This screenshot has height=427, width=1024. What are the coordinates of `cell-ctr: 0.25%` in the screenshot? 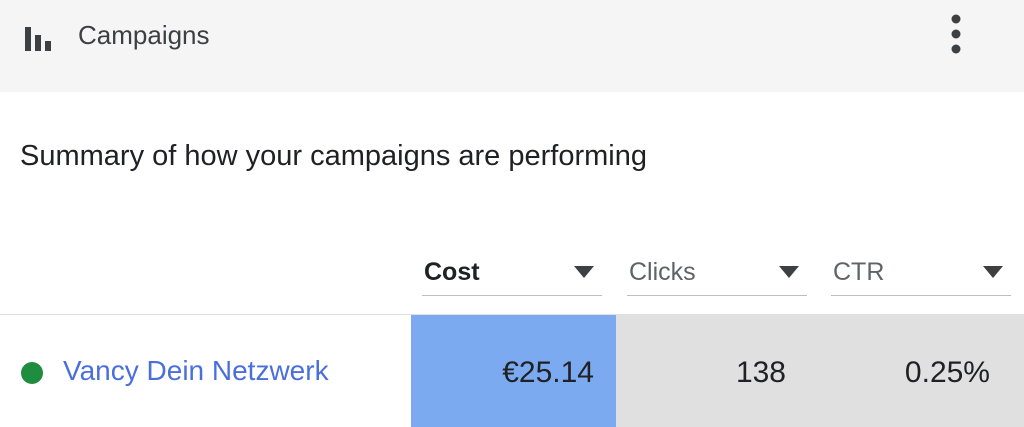 It's located at (922, 371).